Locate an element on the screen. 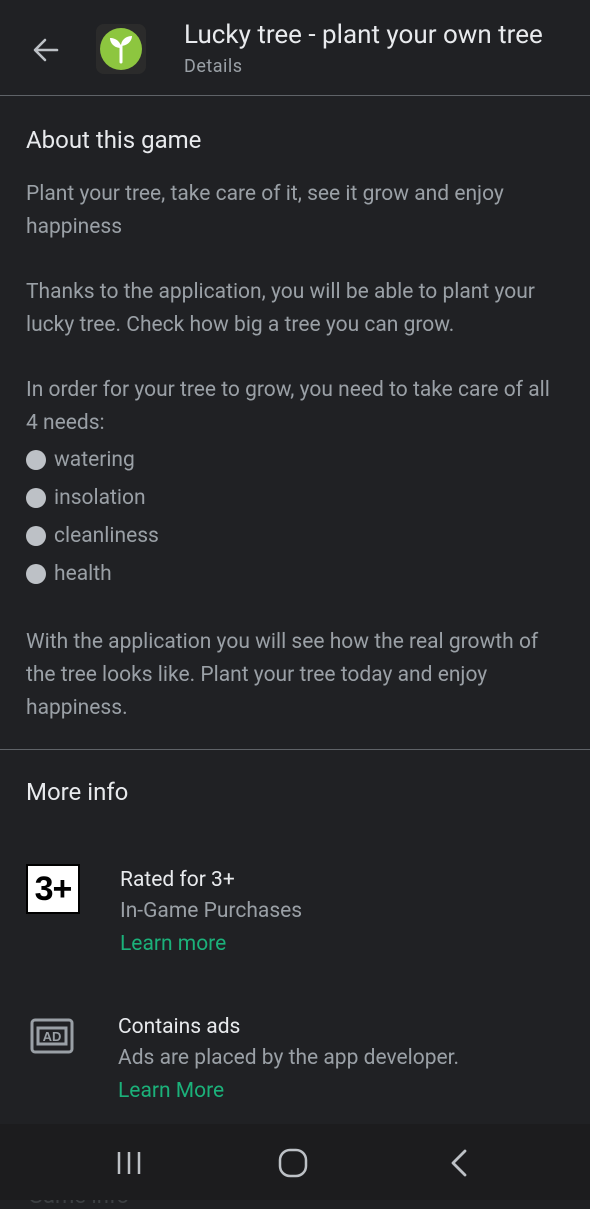 The width and height of the screenshot is (590, 1209). need-item: watering is located at coordinates (80, 460).